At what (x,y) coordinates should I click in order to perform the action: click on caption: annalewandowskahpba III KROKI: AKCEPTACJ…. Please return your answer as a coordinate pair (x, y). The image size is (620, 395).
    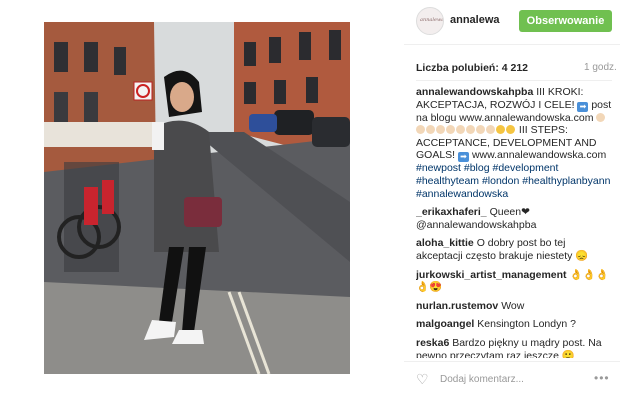
    Looking at the image, I should click on (514, 143).